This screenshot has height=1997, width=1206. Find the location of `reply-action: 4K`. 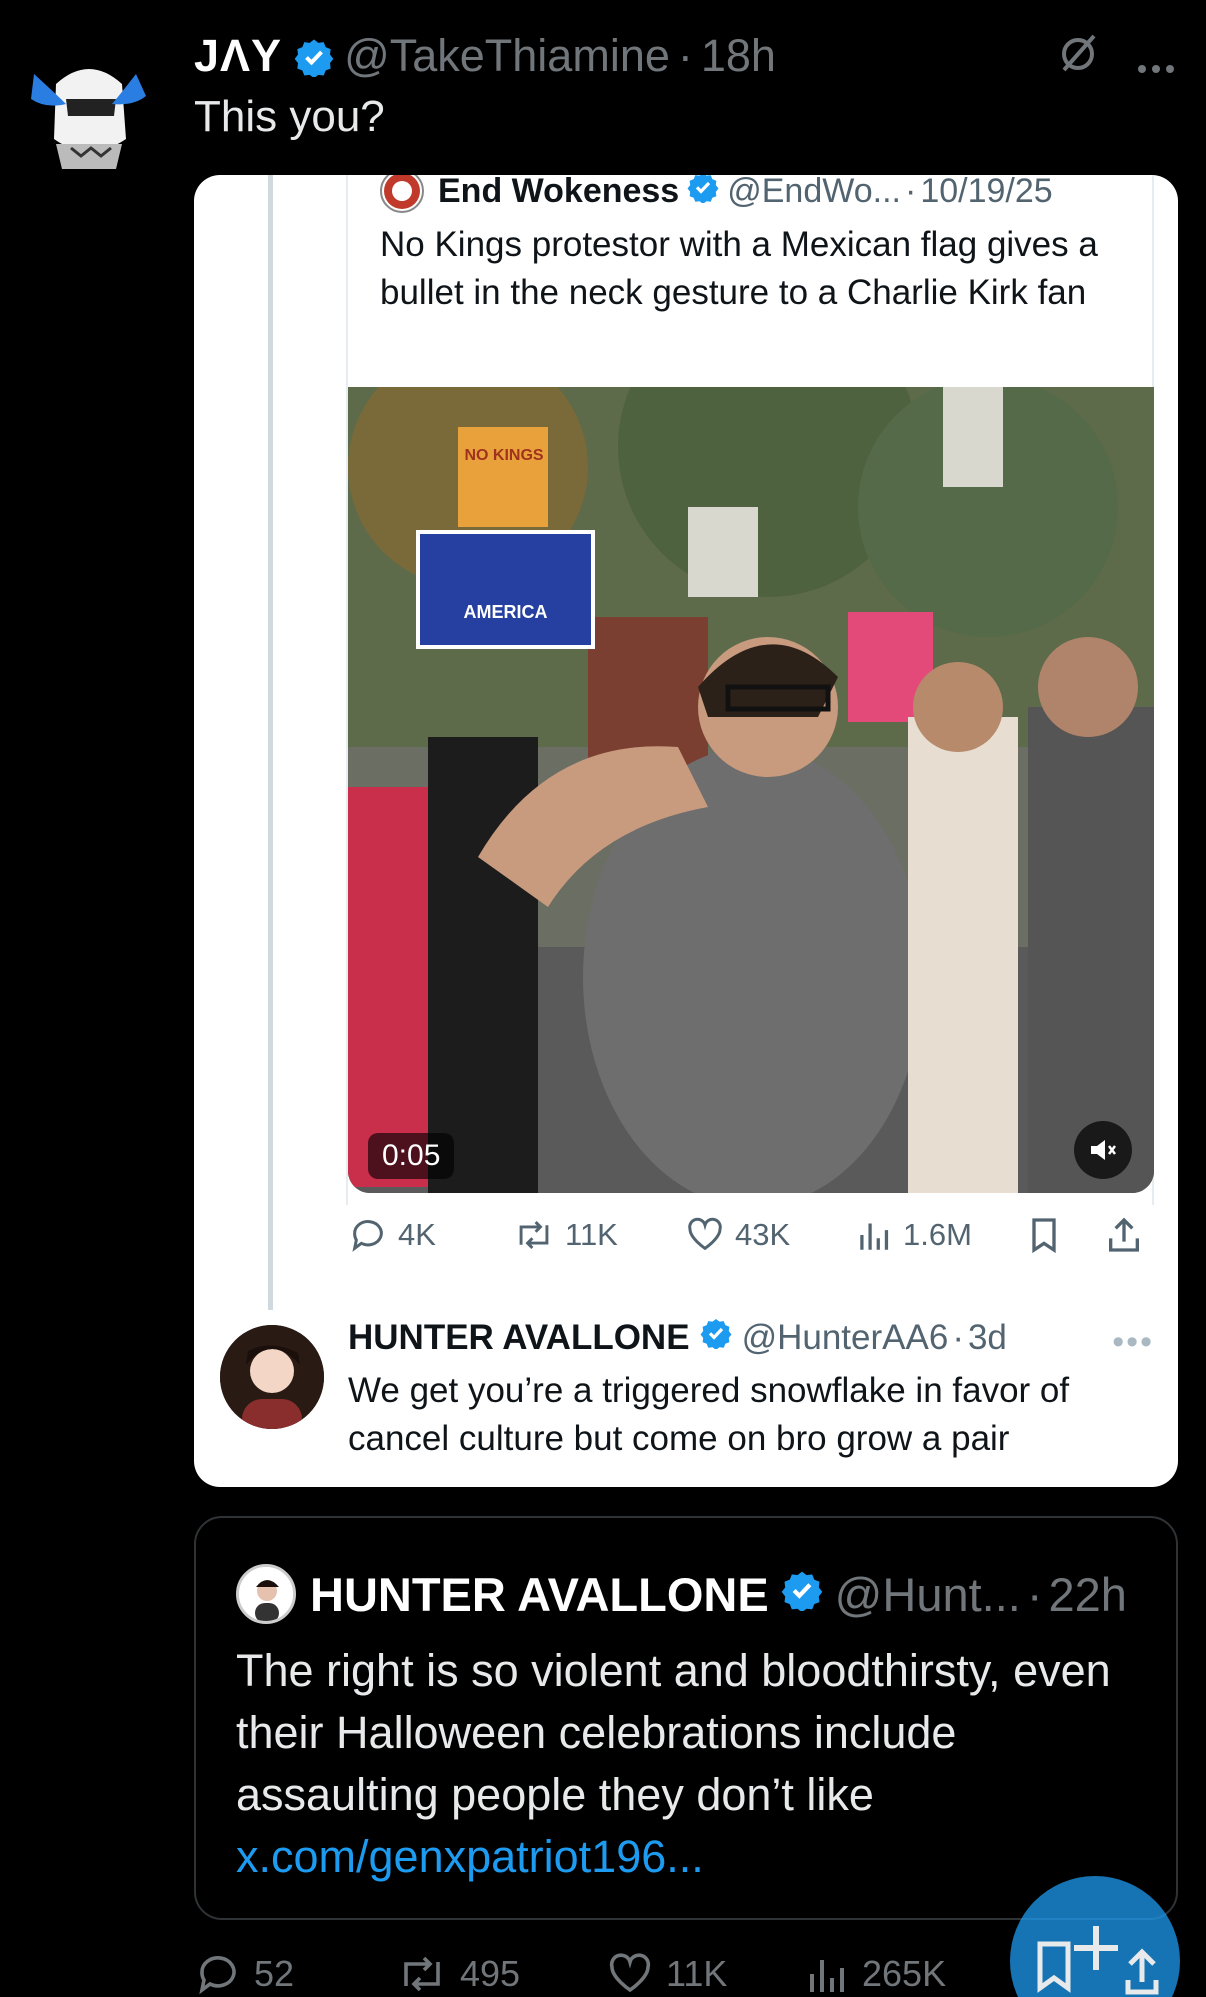

reply-action: 4K is located at coordinates (430, 1235).